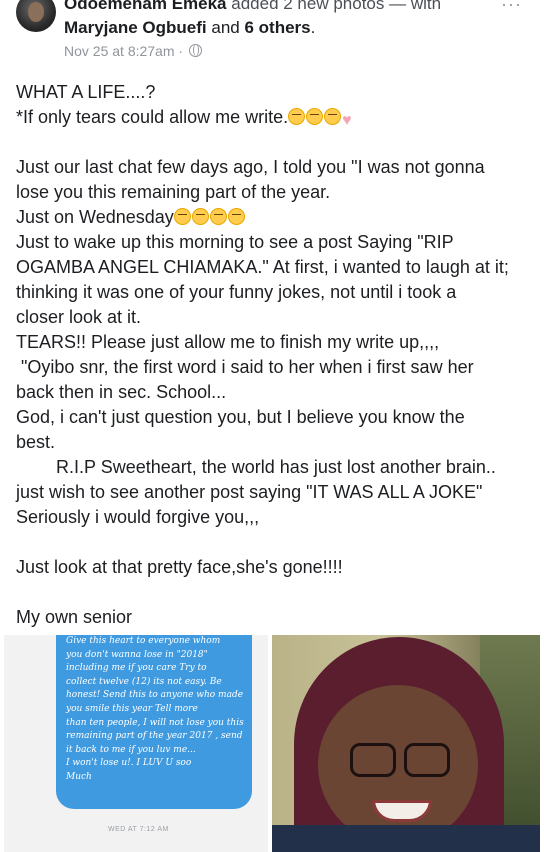  Describe the element at coordinates (36, 442) in the screenshot. I see `post-line: best.` at that location.